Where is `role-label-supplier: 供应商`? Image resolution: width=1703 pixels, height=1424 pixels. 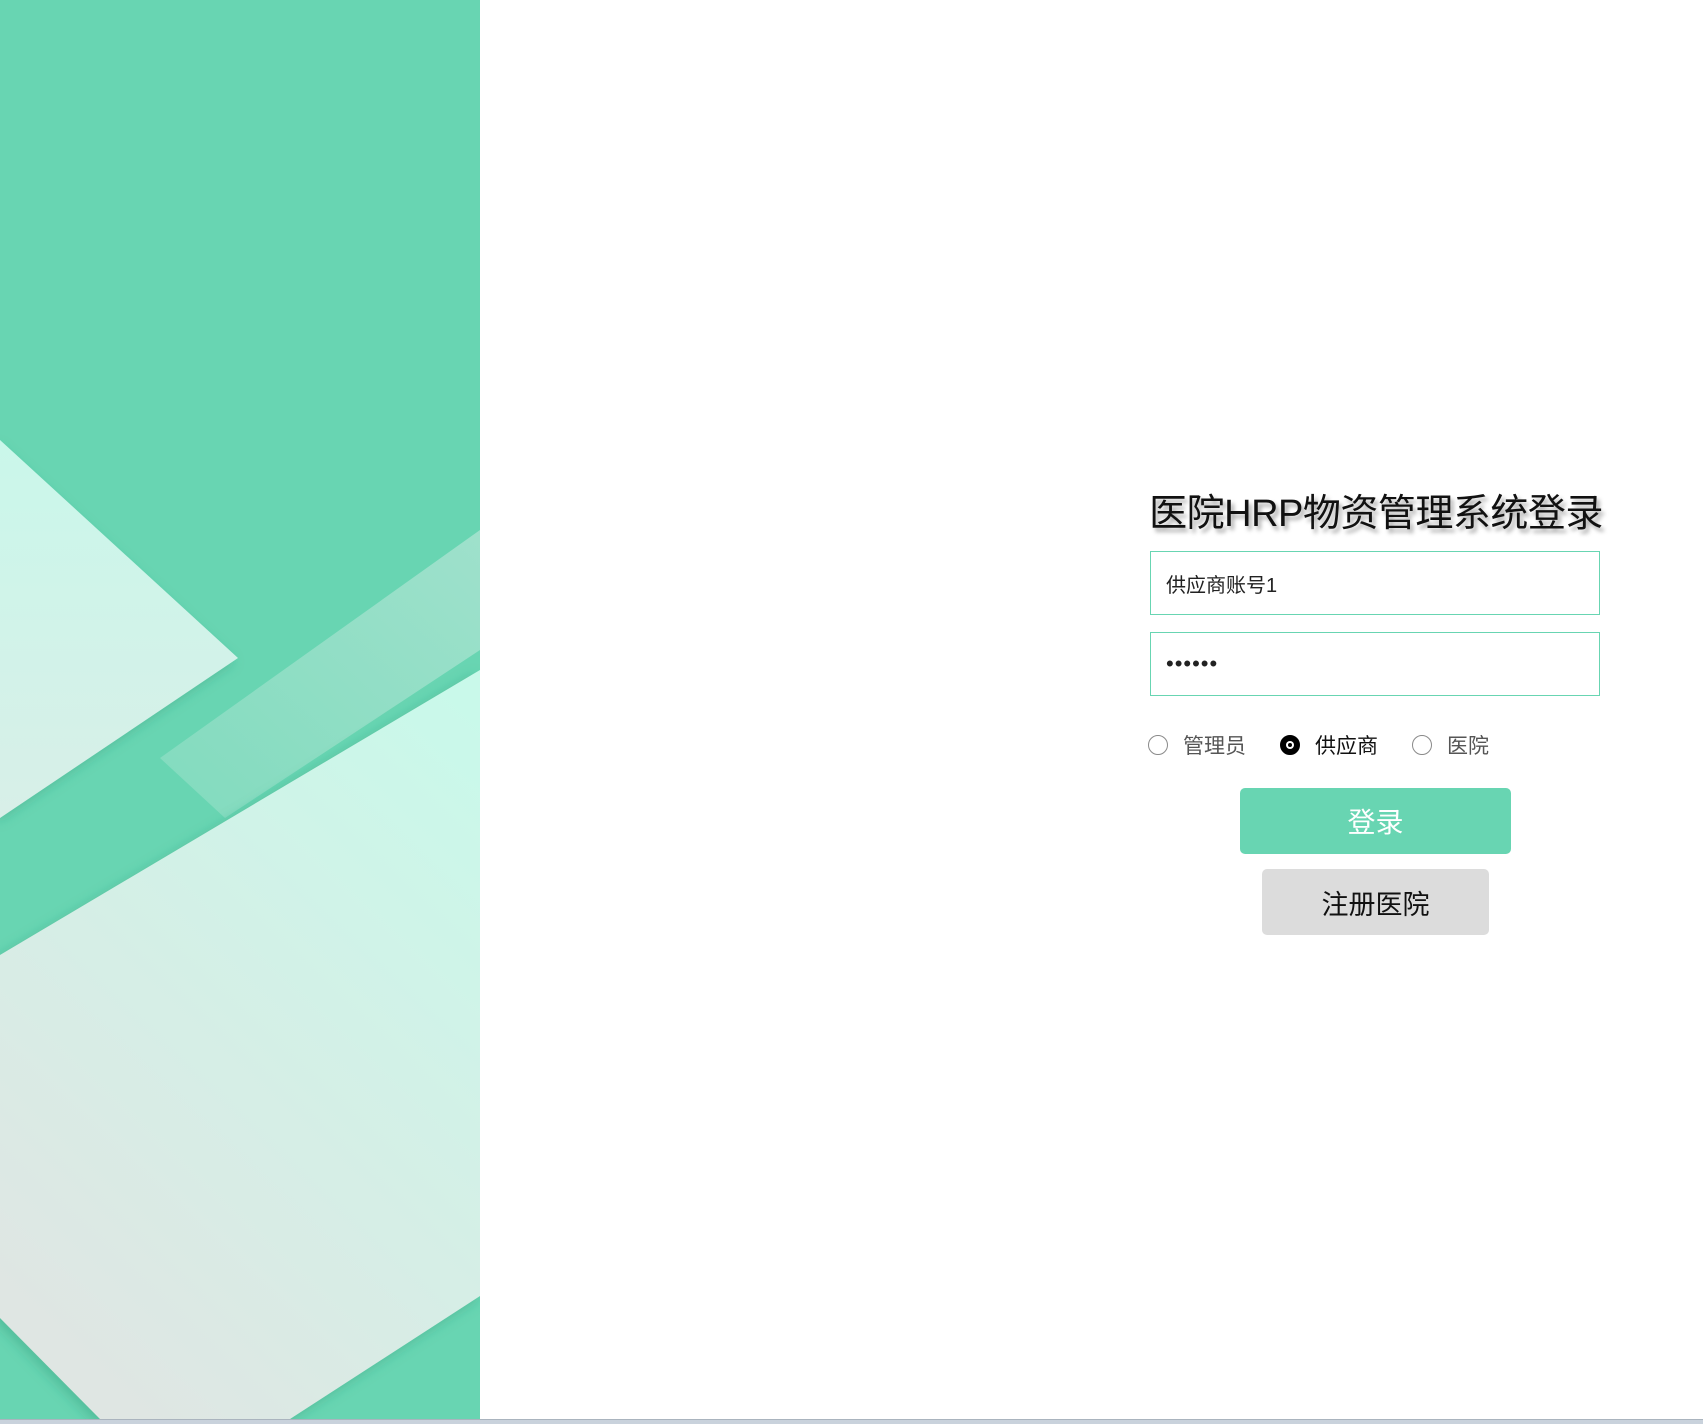 role-label-supplier: 供应商 is located at coordinates (1346, 746).